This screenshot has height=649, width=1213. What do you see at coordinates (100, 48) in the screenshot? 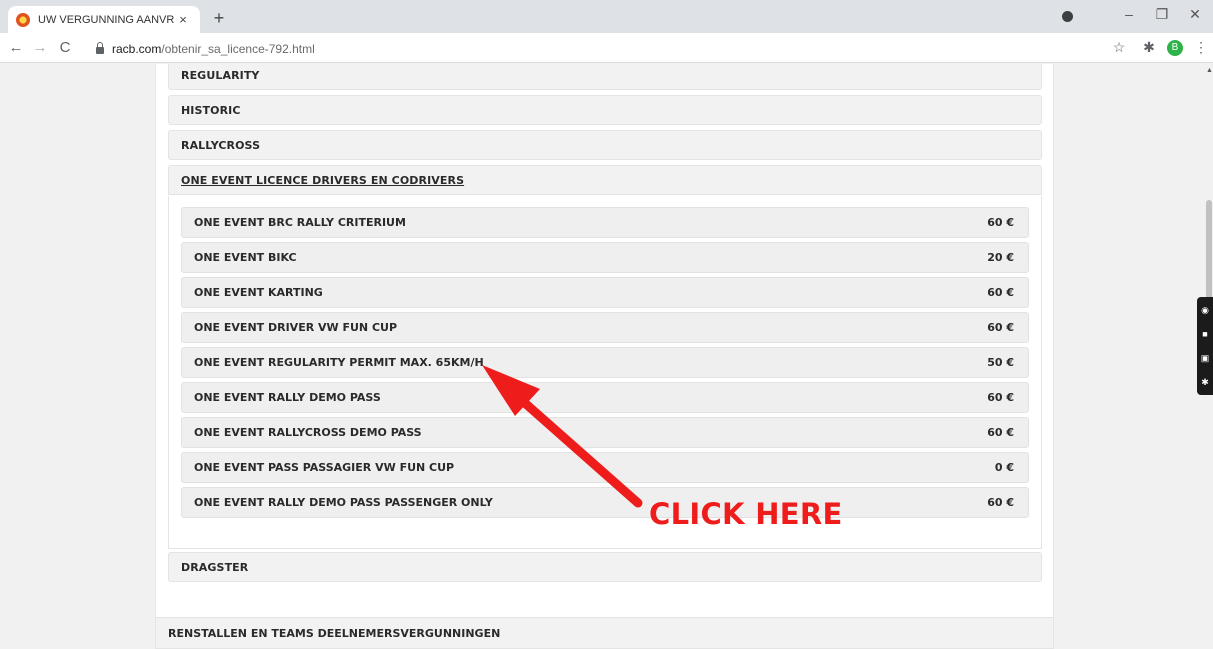
I see `lock-icon` at bounding box center [100, 48].